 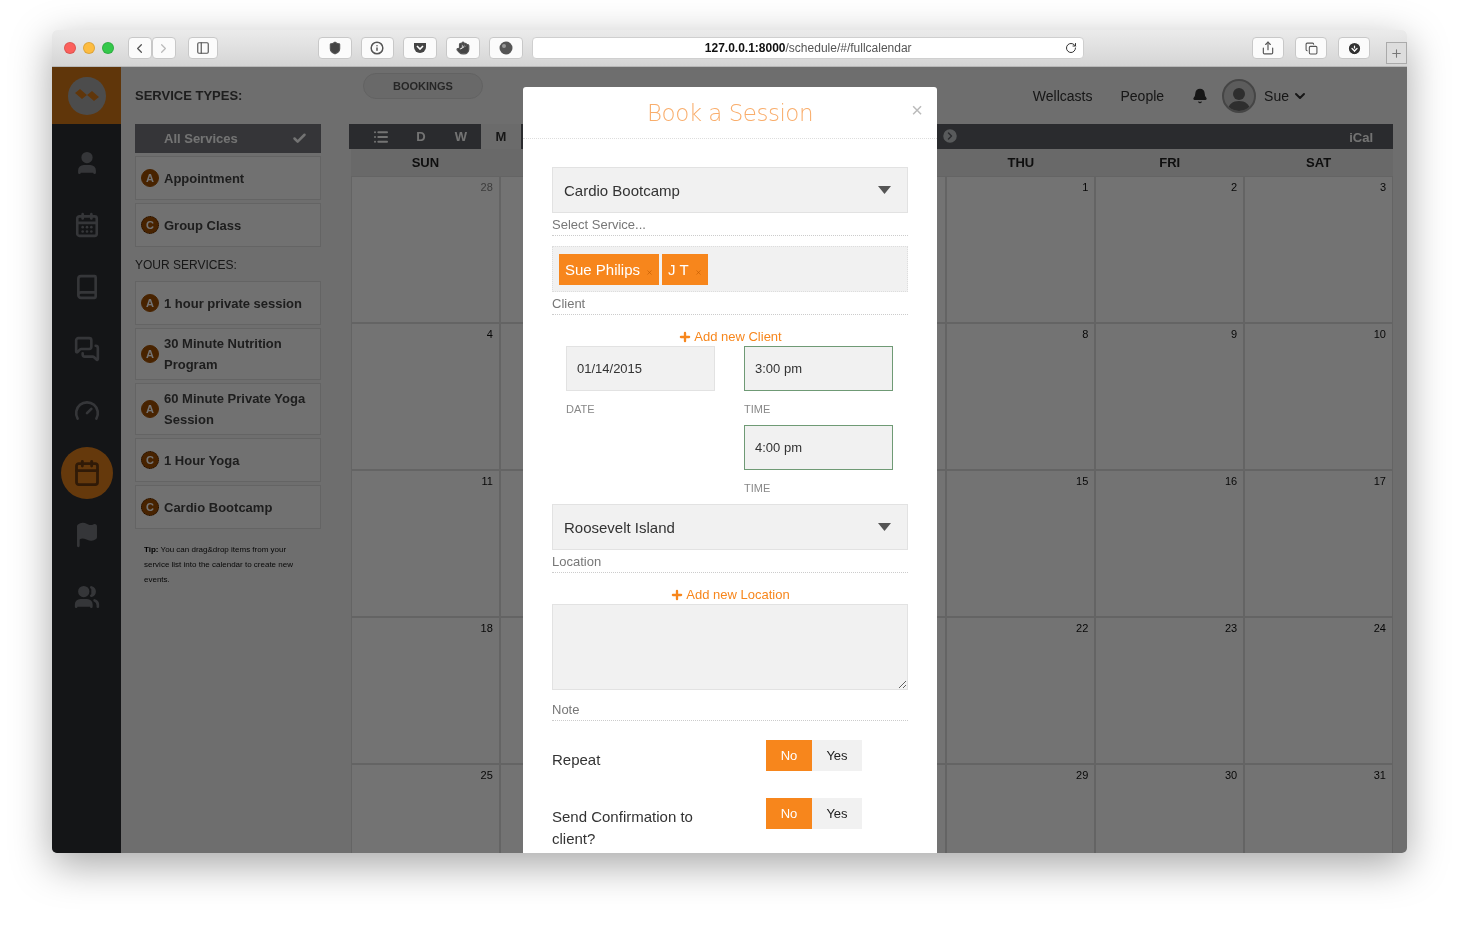 I want to click on date-number: 17, so click(x=1379, y=481).